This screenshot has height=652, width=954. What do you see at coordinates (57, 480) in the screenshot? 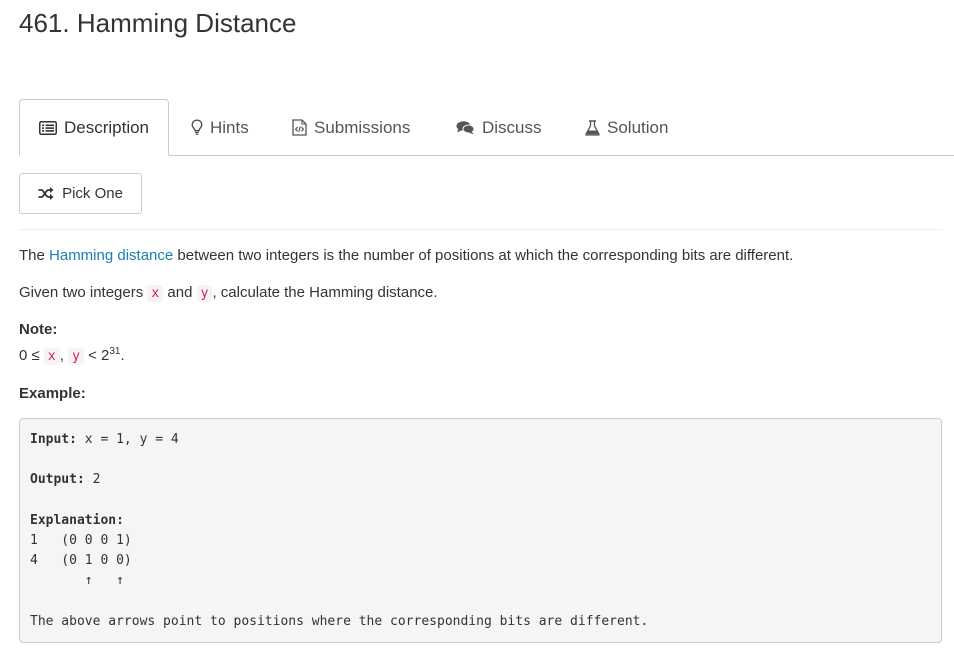
I see `output-label: Output:` at bounding box center [57, 480].